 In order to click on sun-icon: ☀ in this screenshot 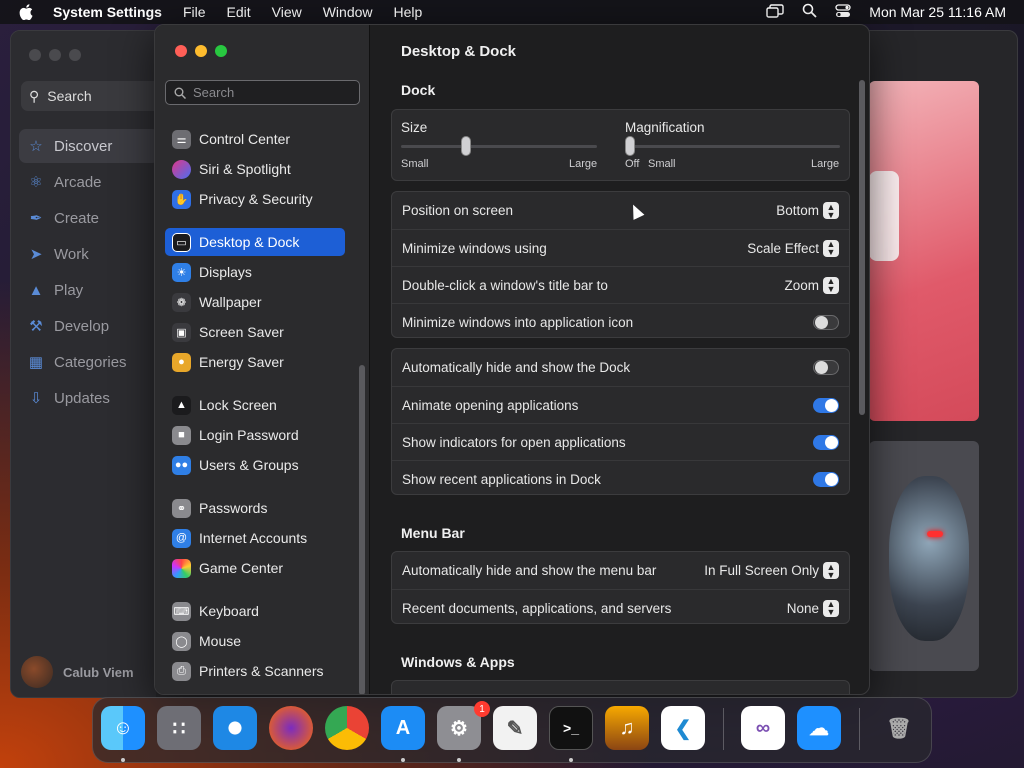, I will do `click(181, 272)`.